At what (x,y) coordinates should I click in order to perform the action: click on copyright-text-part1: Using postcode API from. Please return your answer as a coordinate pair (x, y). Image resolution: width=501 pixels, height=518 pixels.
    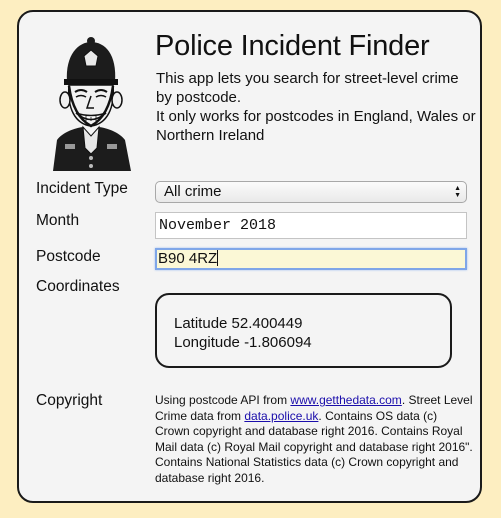
    Looking at the image, I should click on (223, 400).